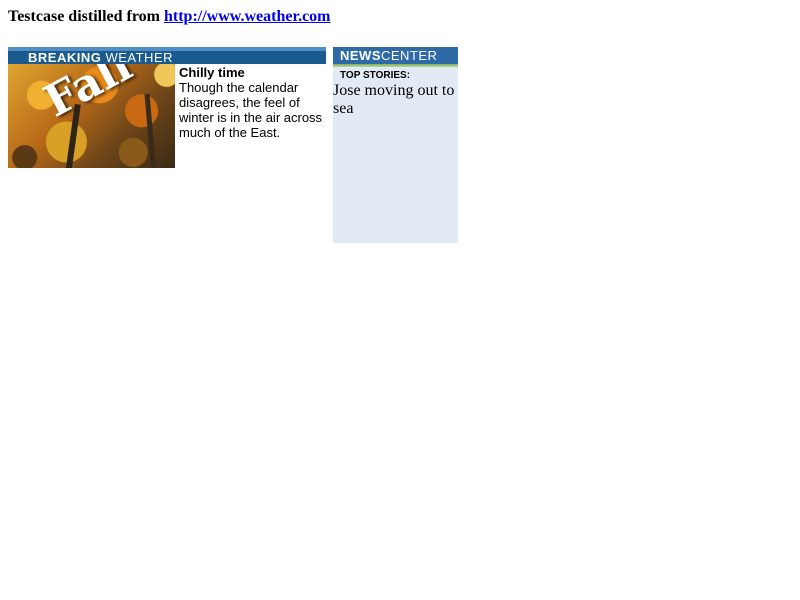 Image resolution: width=800 pixels, height=600 pixels. I want to click on breaking-weather-title-bold: BREAKING, so click(65, 57).